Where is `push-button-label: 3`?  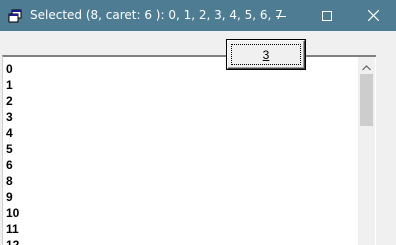
push-button-label: 3 is located at coordinates (266, 54).